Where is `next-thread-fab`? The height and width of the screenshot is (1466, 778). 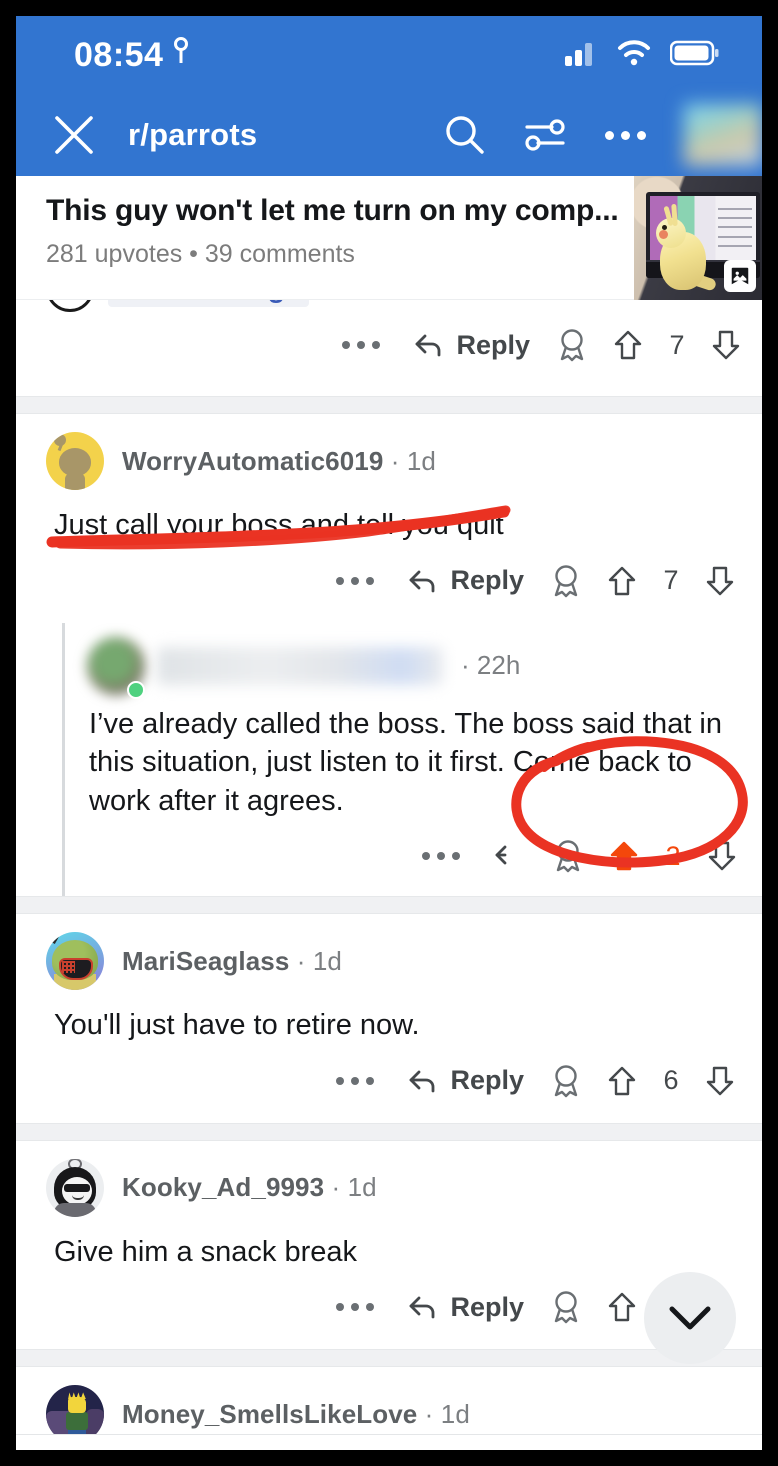
next-thread-fab is located at coordinates (690, 1318).